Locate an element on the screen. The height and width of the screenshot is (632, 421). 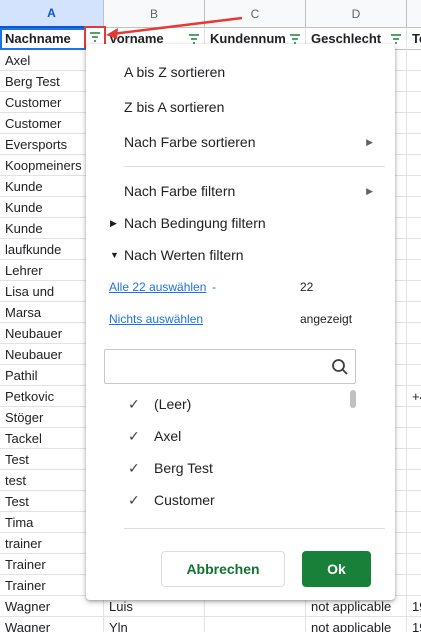
header-cell-telefon: Te is located at coordinates (414, 39).